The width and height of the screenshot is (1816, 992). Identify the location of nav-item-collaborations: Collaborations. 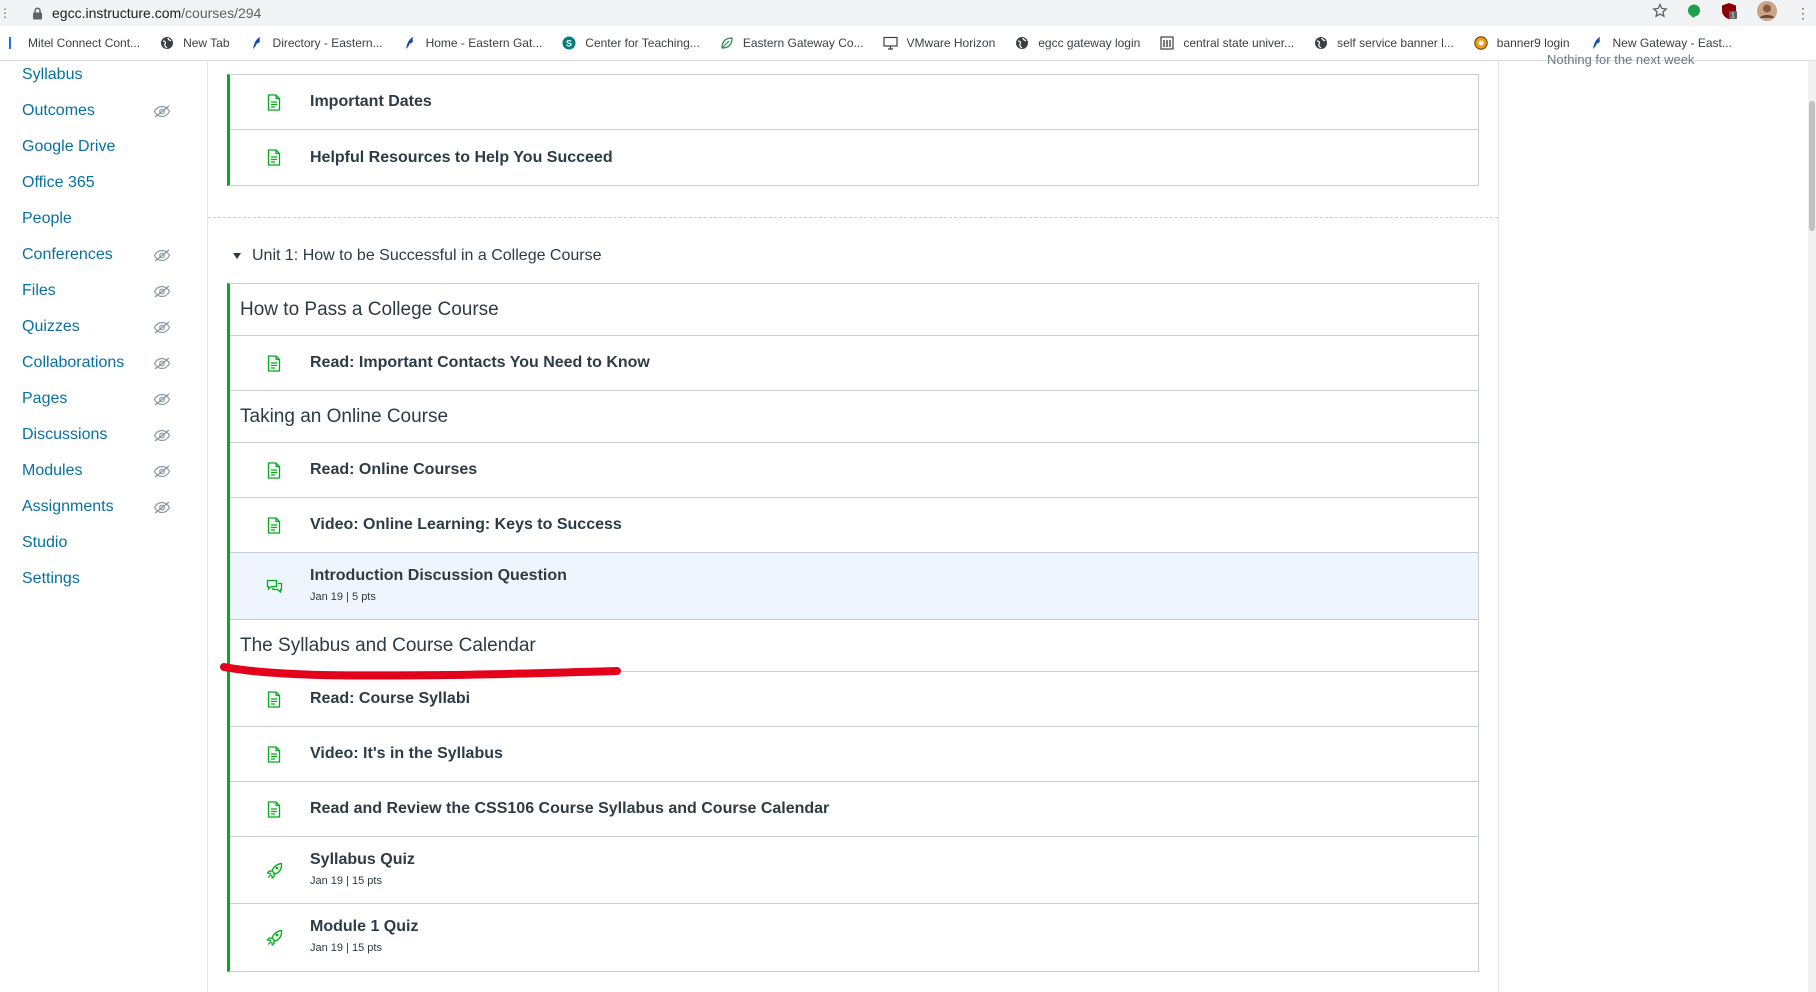
(97, 363).